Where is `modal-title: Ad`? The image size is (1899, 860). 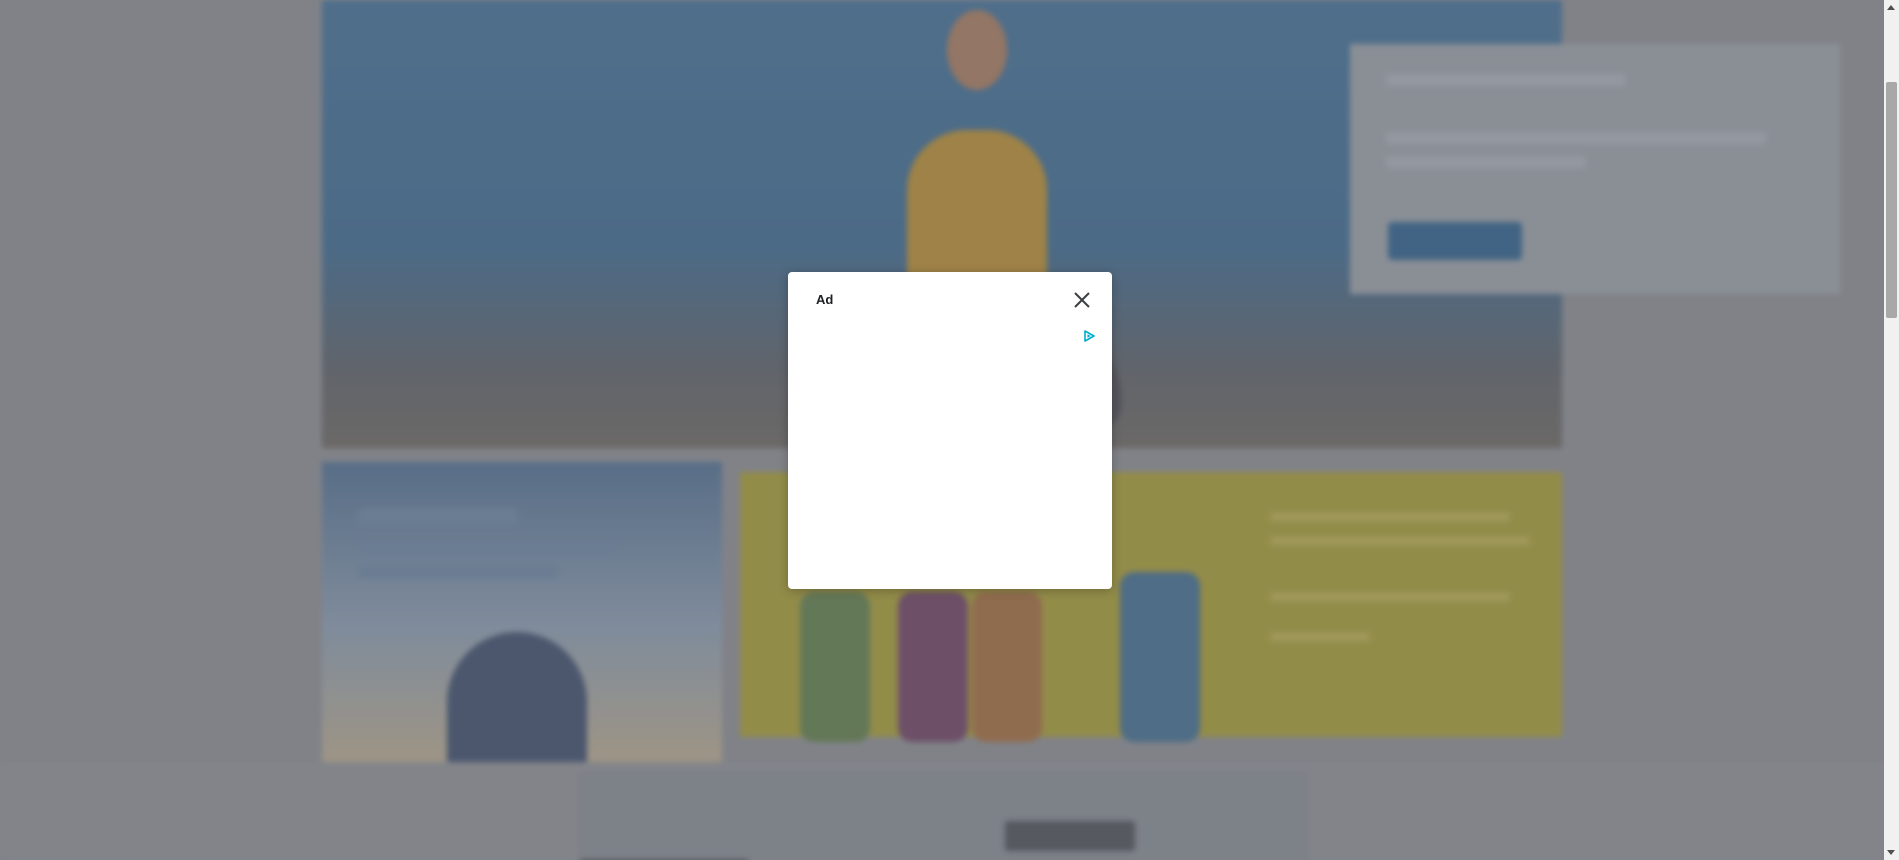 modal-title: Ad is located at coordinates (825, 299).